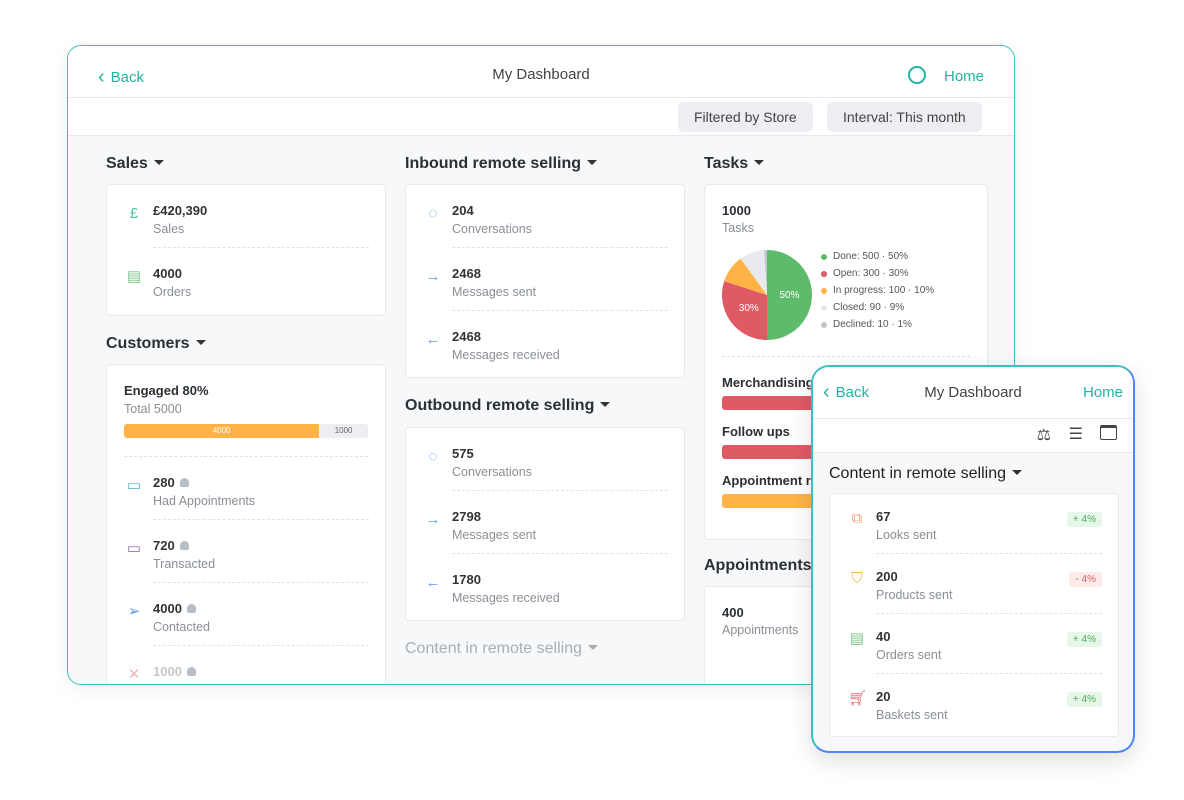 The image size is (1184, 800). I want to click on tshirt-icon: ⛉, so click(857, 578).